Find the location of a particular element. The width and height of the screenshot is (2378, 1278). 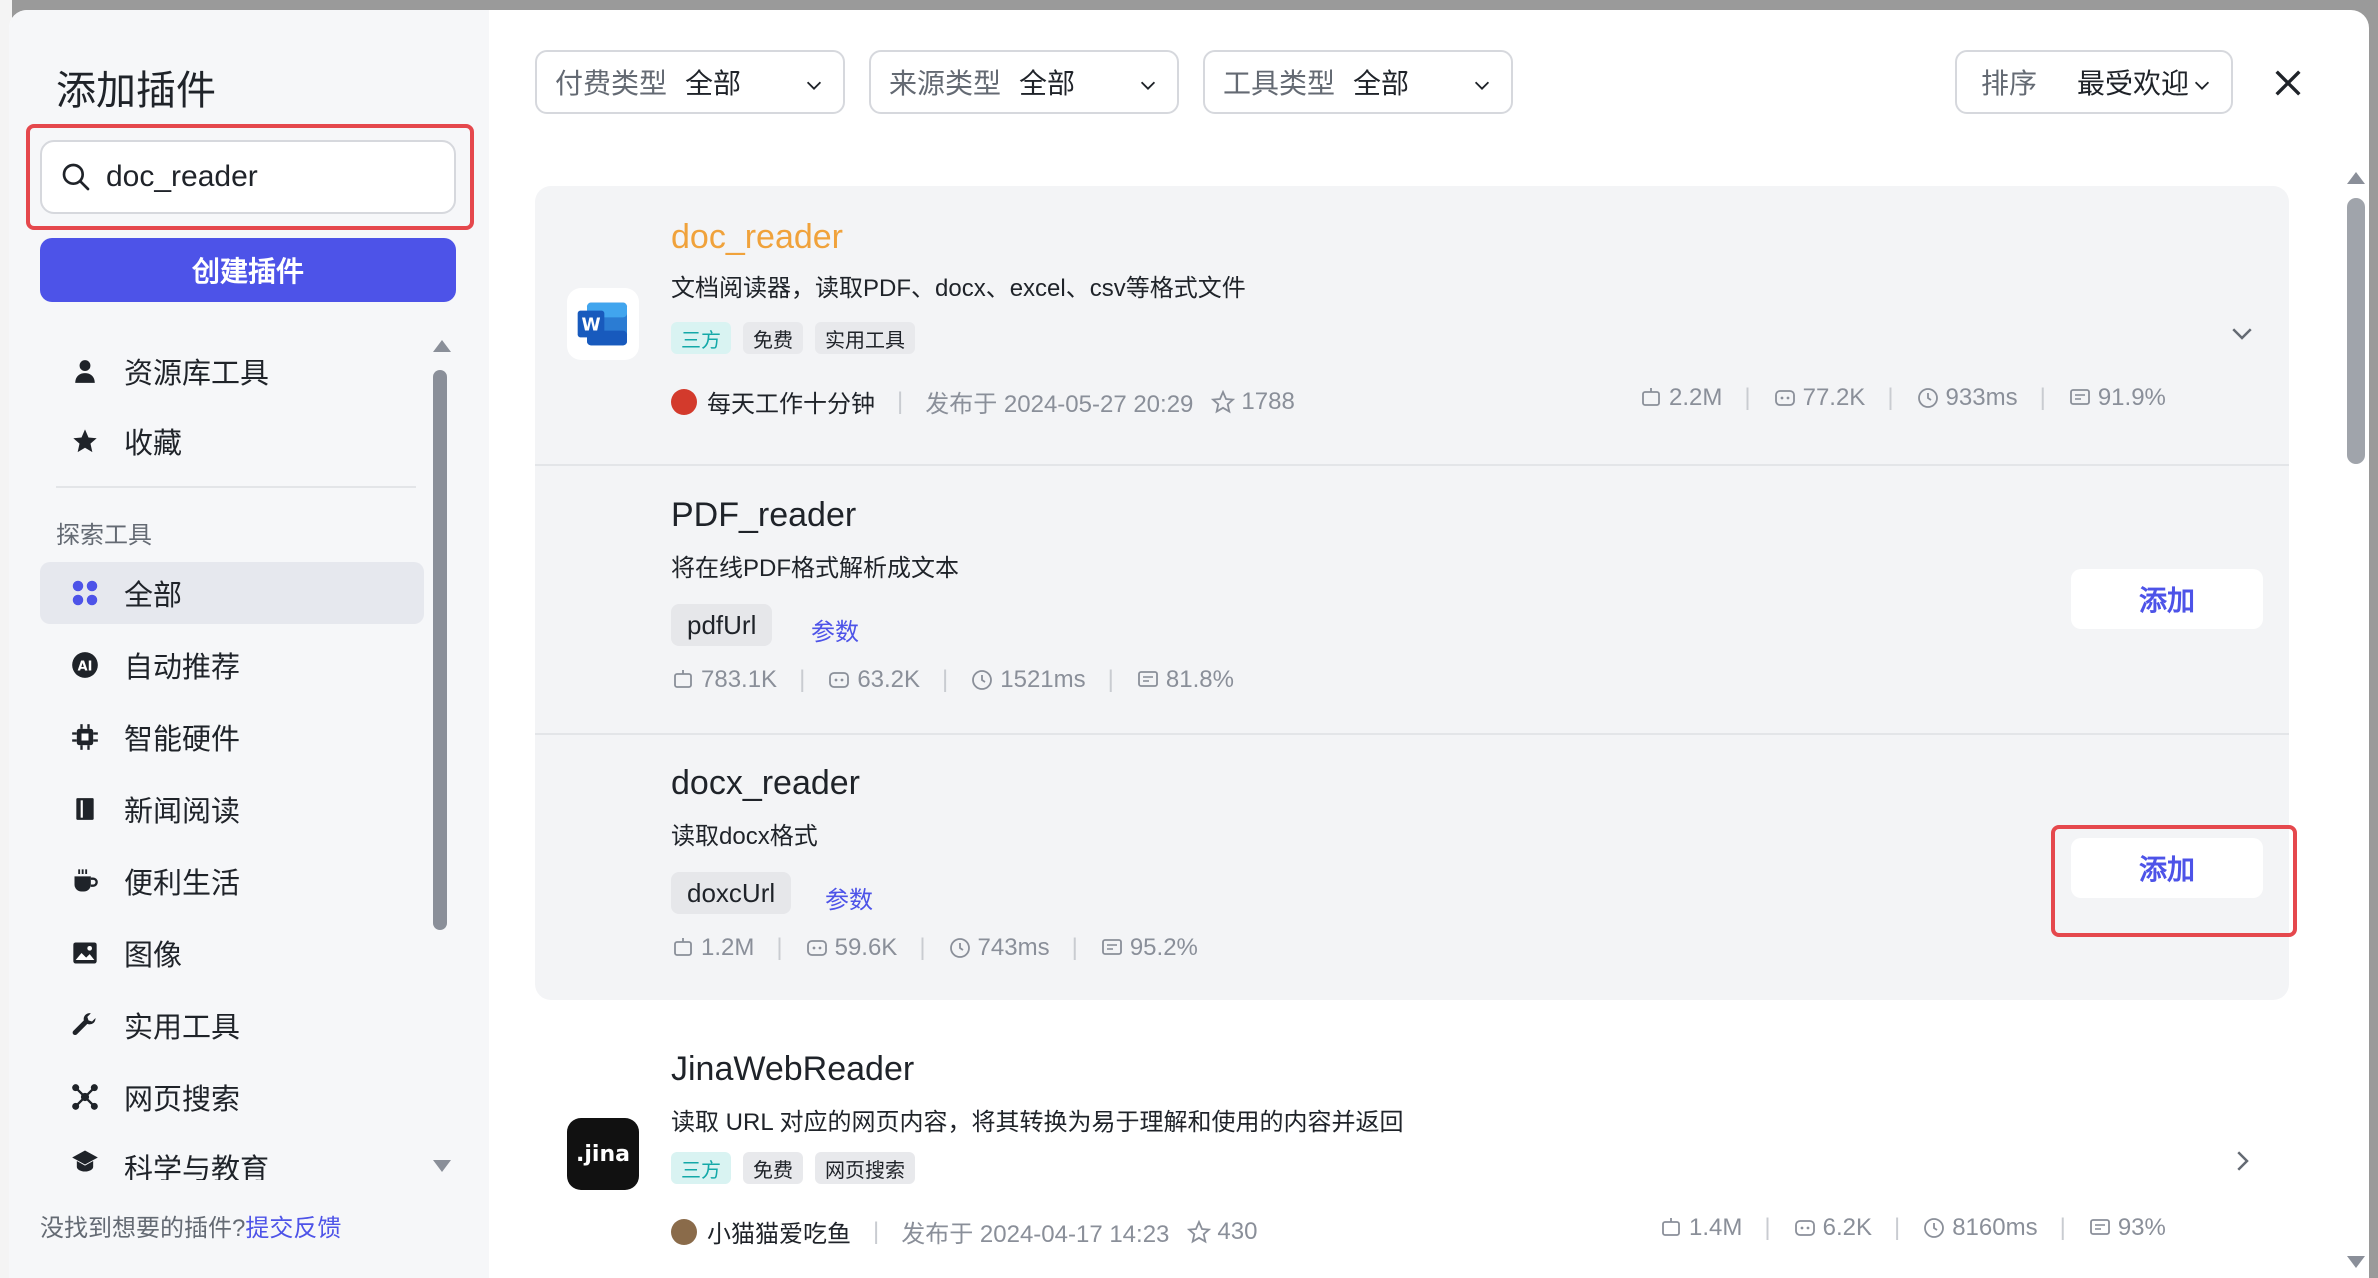

star-outline-icon is located at coordinates (1199, 1231).